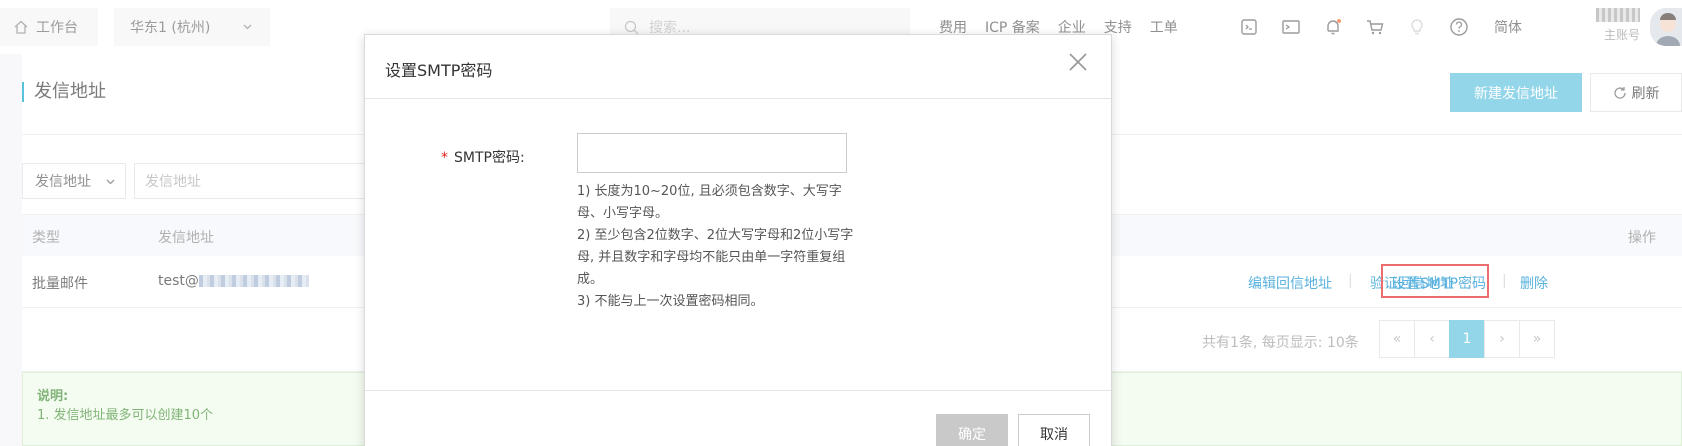 This screenshot has width=1682, height=446. Describe the element at coordinates (670, 301) in the screenshot. I see `password-rule: 3) 不能与上一次设置密码相同。` at that location.